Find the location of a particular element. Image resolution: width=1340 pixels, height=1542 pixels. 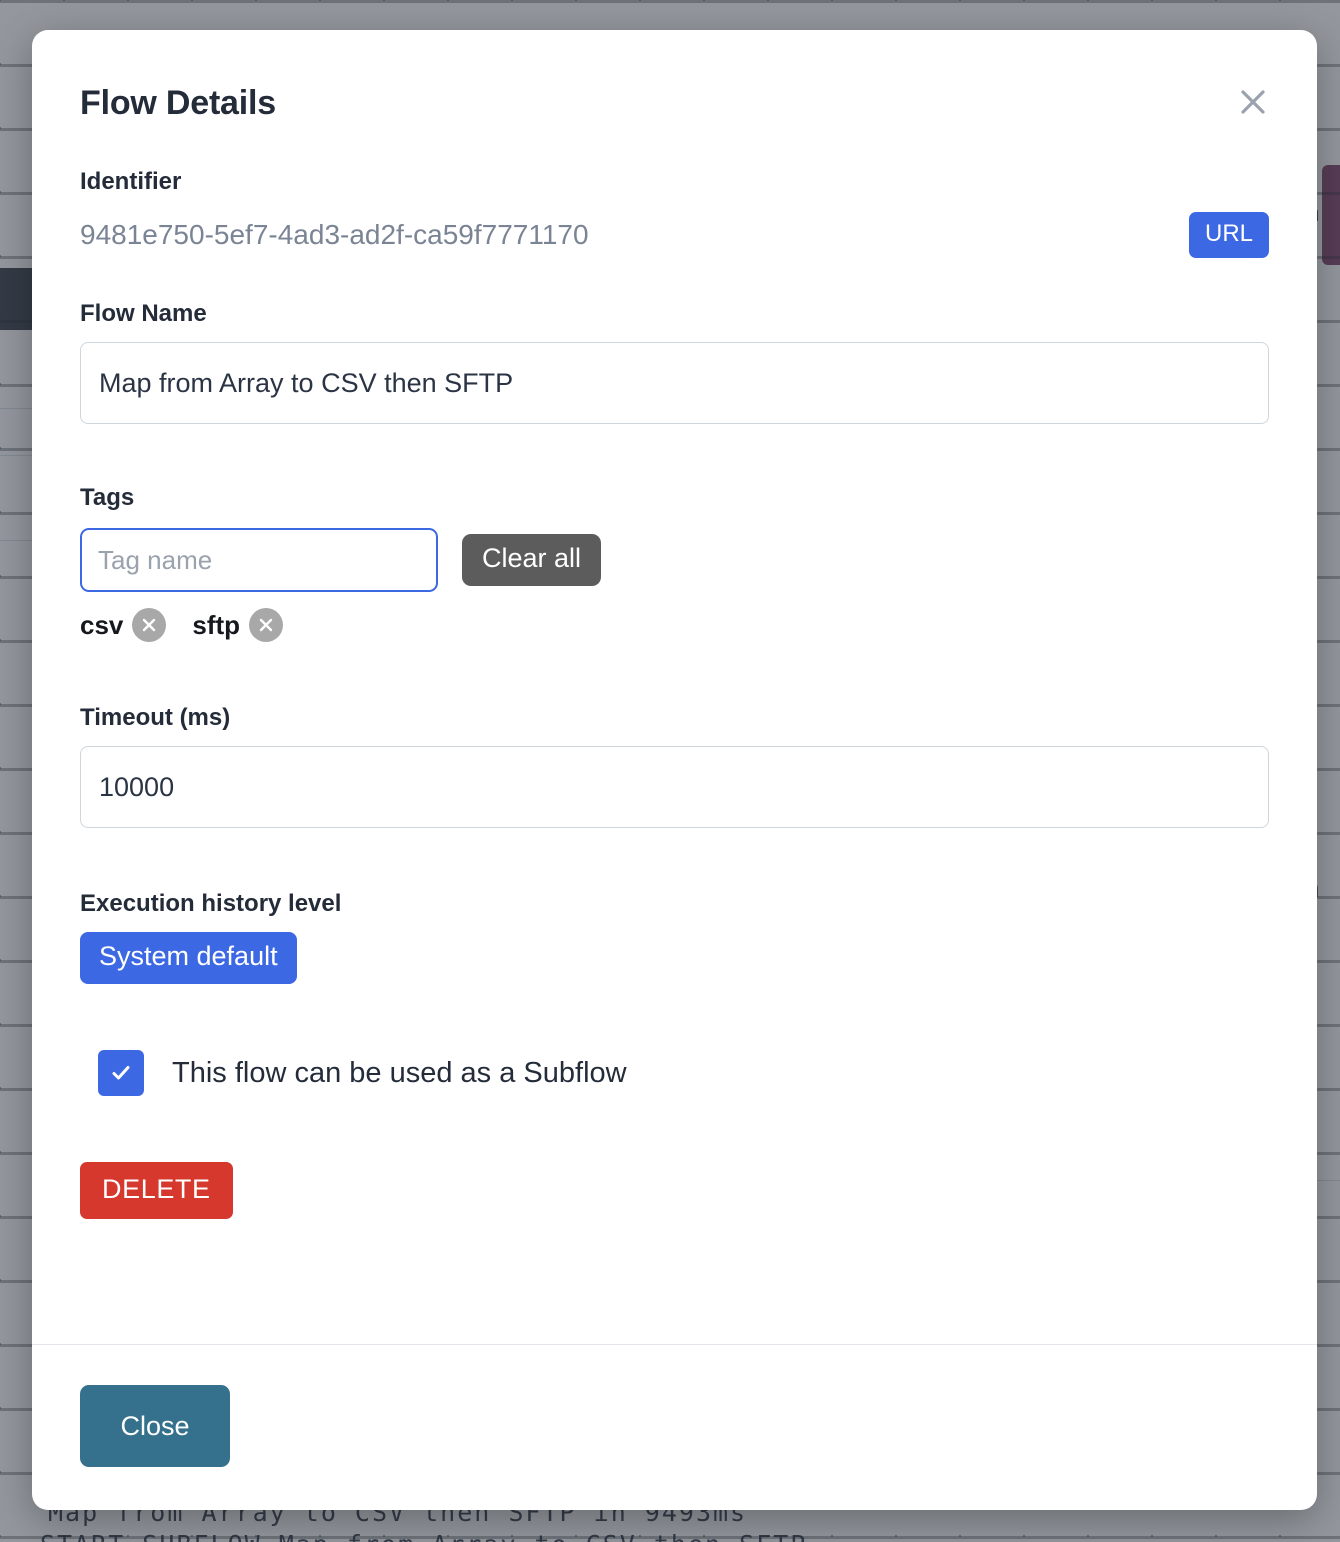

timeout-section: Timeout (ms) is located at coordinates (674, 766).